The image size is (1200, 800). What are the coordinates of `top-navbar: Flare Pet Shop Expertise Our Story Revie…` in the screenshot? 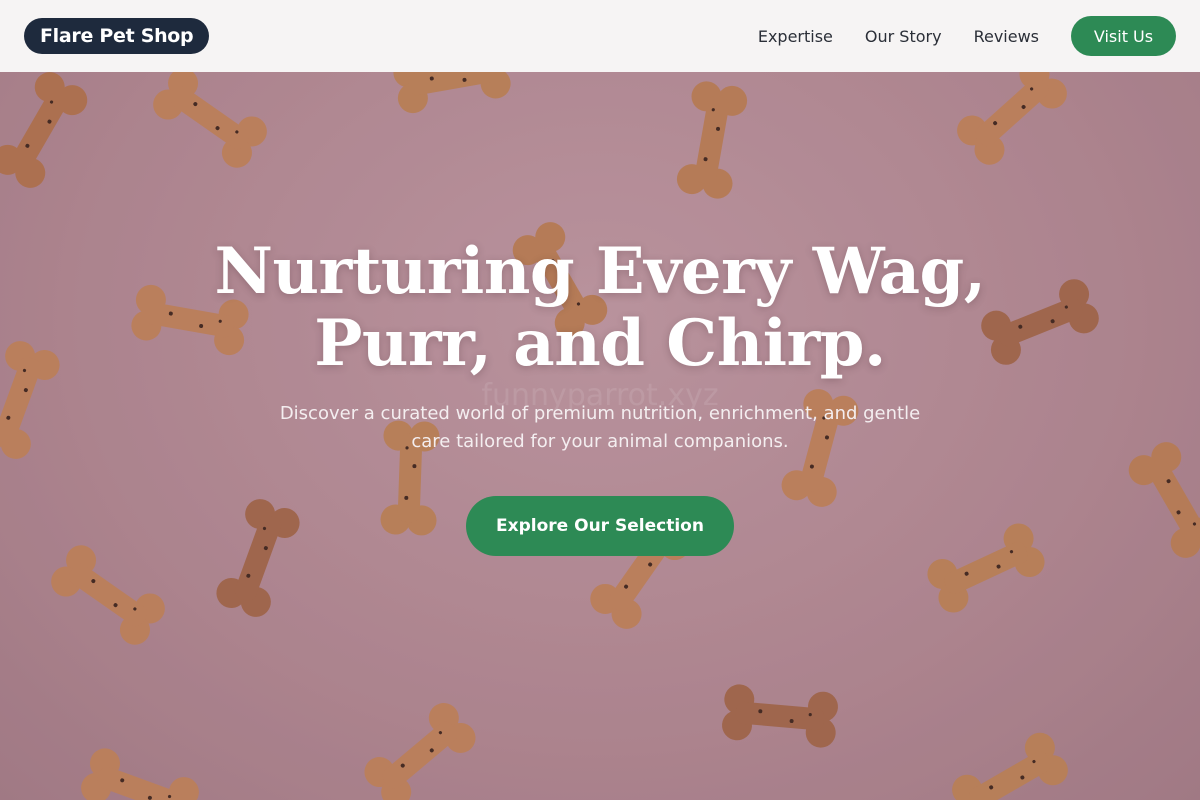 It's located at (600, 36).